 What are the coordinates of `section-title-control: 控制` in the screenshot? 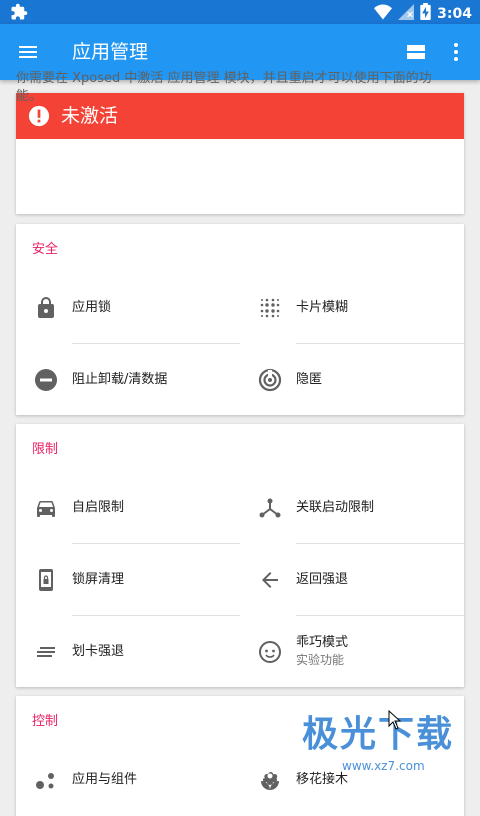 It's located at (45, 721).